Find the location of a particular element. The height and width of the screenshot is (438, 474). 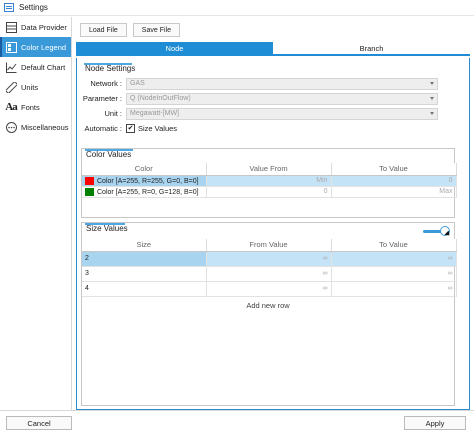

column-header-value-from: Value From is located at coordinates (269, 169).